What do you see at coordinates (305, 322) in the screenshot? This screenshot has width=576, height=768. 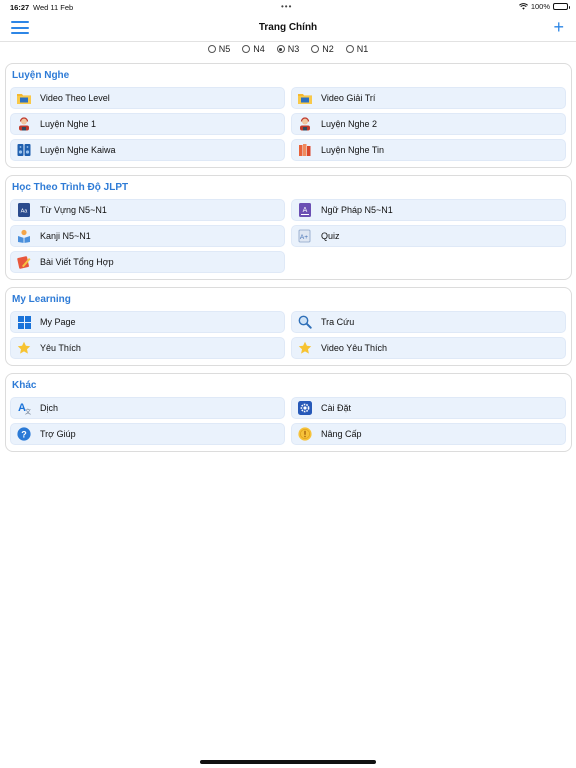 I see `search-icon` at bounding box center [305, 322].